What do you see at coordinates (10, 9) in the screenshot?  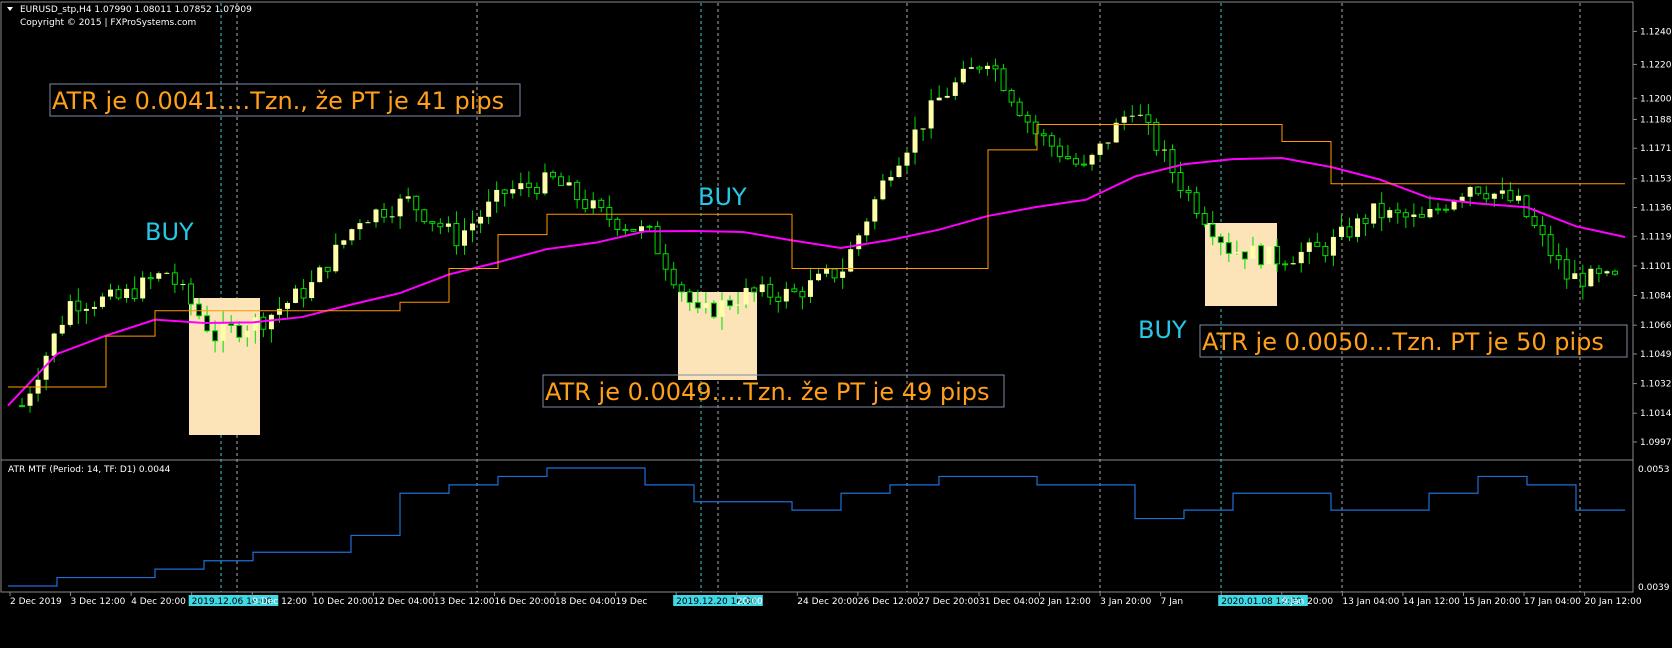 I see `chart-menu-arrow-icon` at bounding box center [10, 9].